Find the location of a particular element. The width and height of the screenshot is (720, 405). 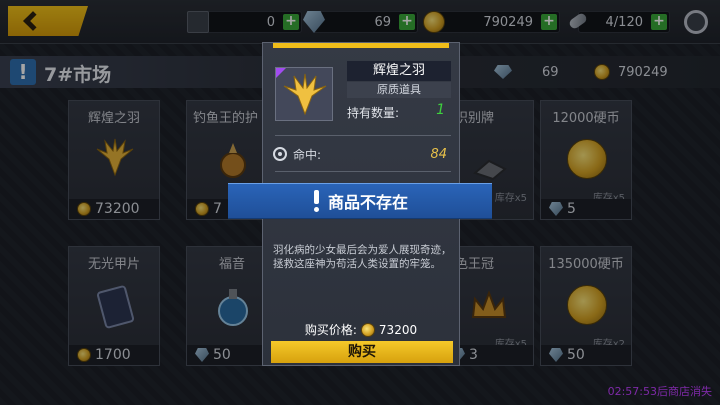

item-type: 原质道具 is located at coordinates (399, 90).